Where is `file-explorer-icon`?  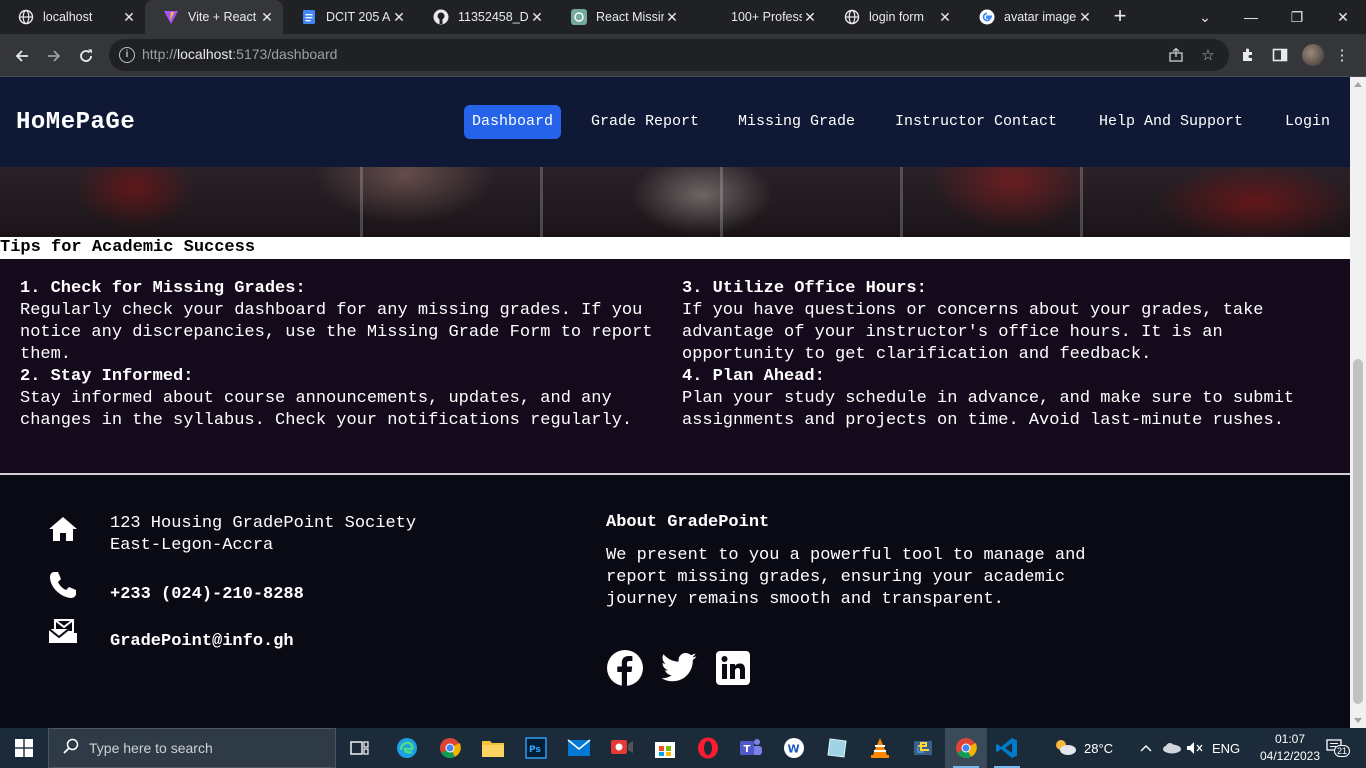 file-explorer-icon is located at coordinates (493, 748).